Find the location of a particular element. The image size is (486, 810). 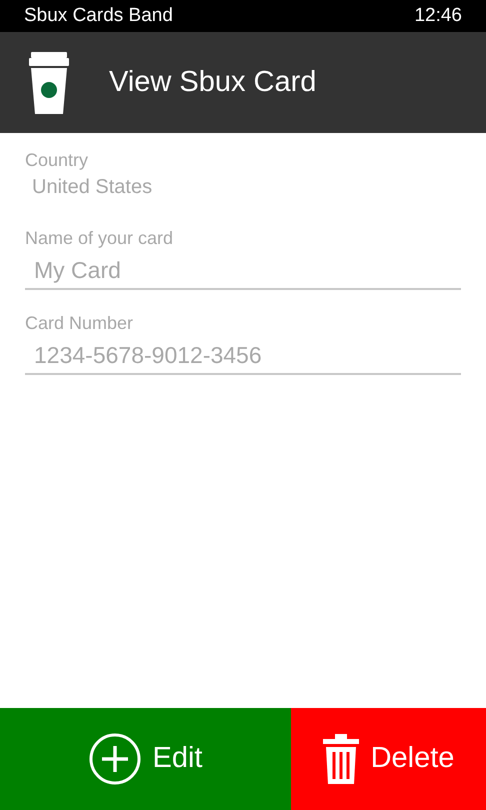

app-name: Sbux Cards Band is located at coordinates (98, 16).